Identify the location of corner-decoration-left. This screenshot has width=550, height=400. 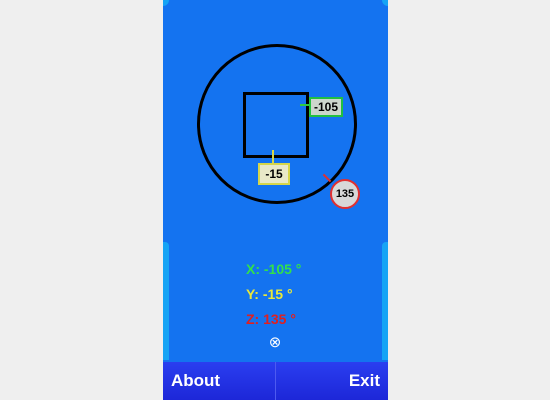
(166, 3).